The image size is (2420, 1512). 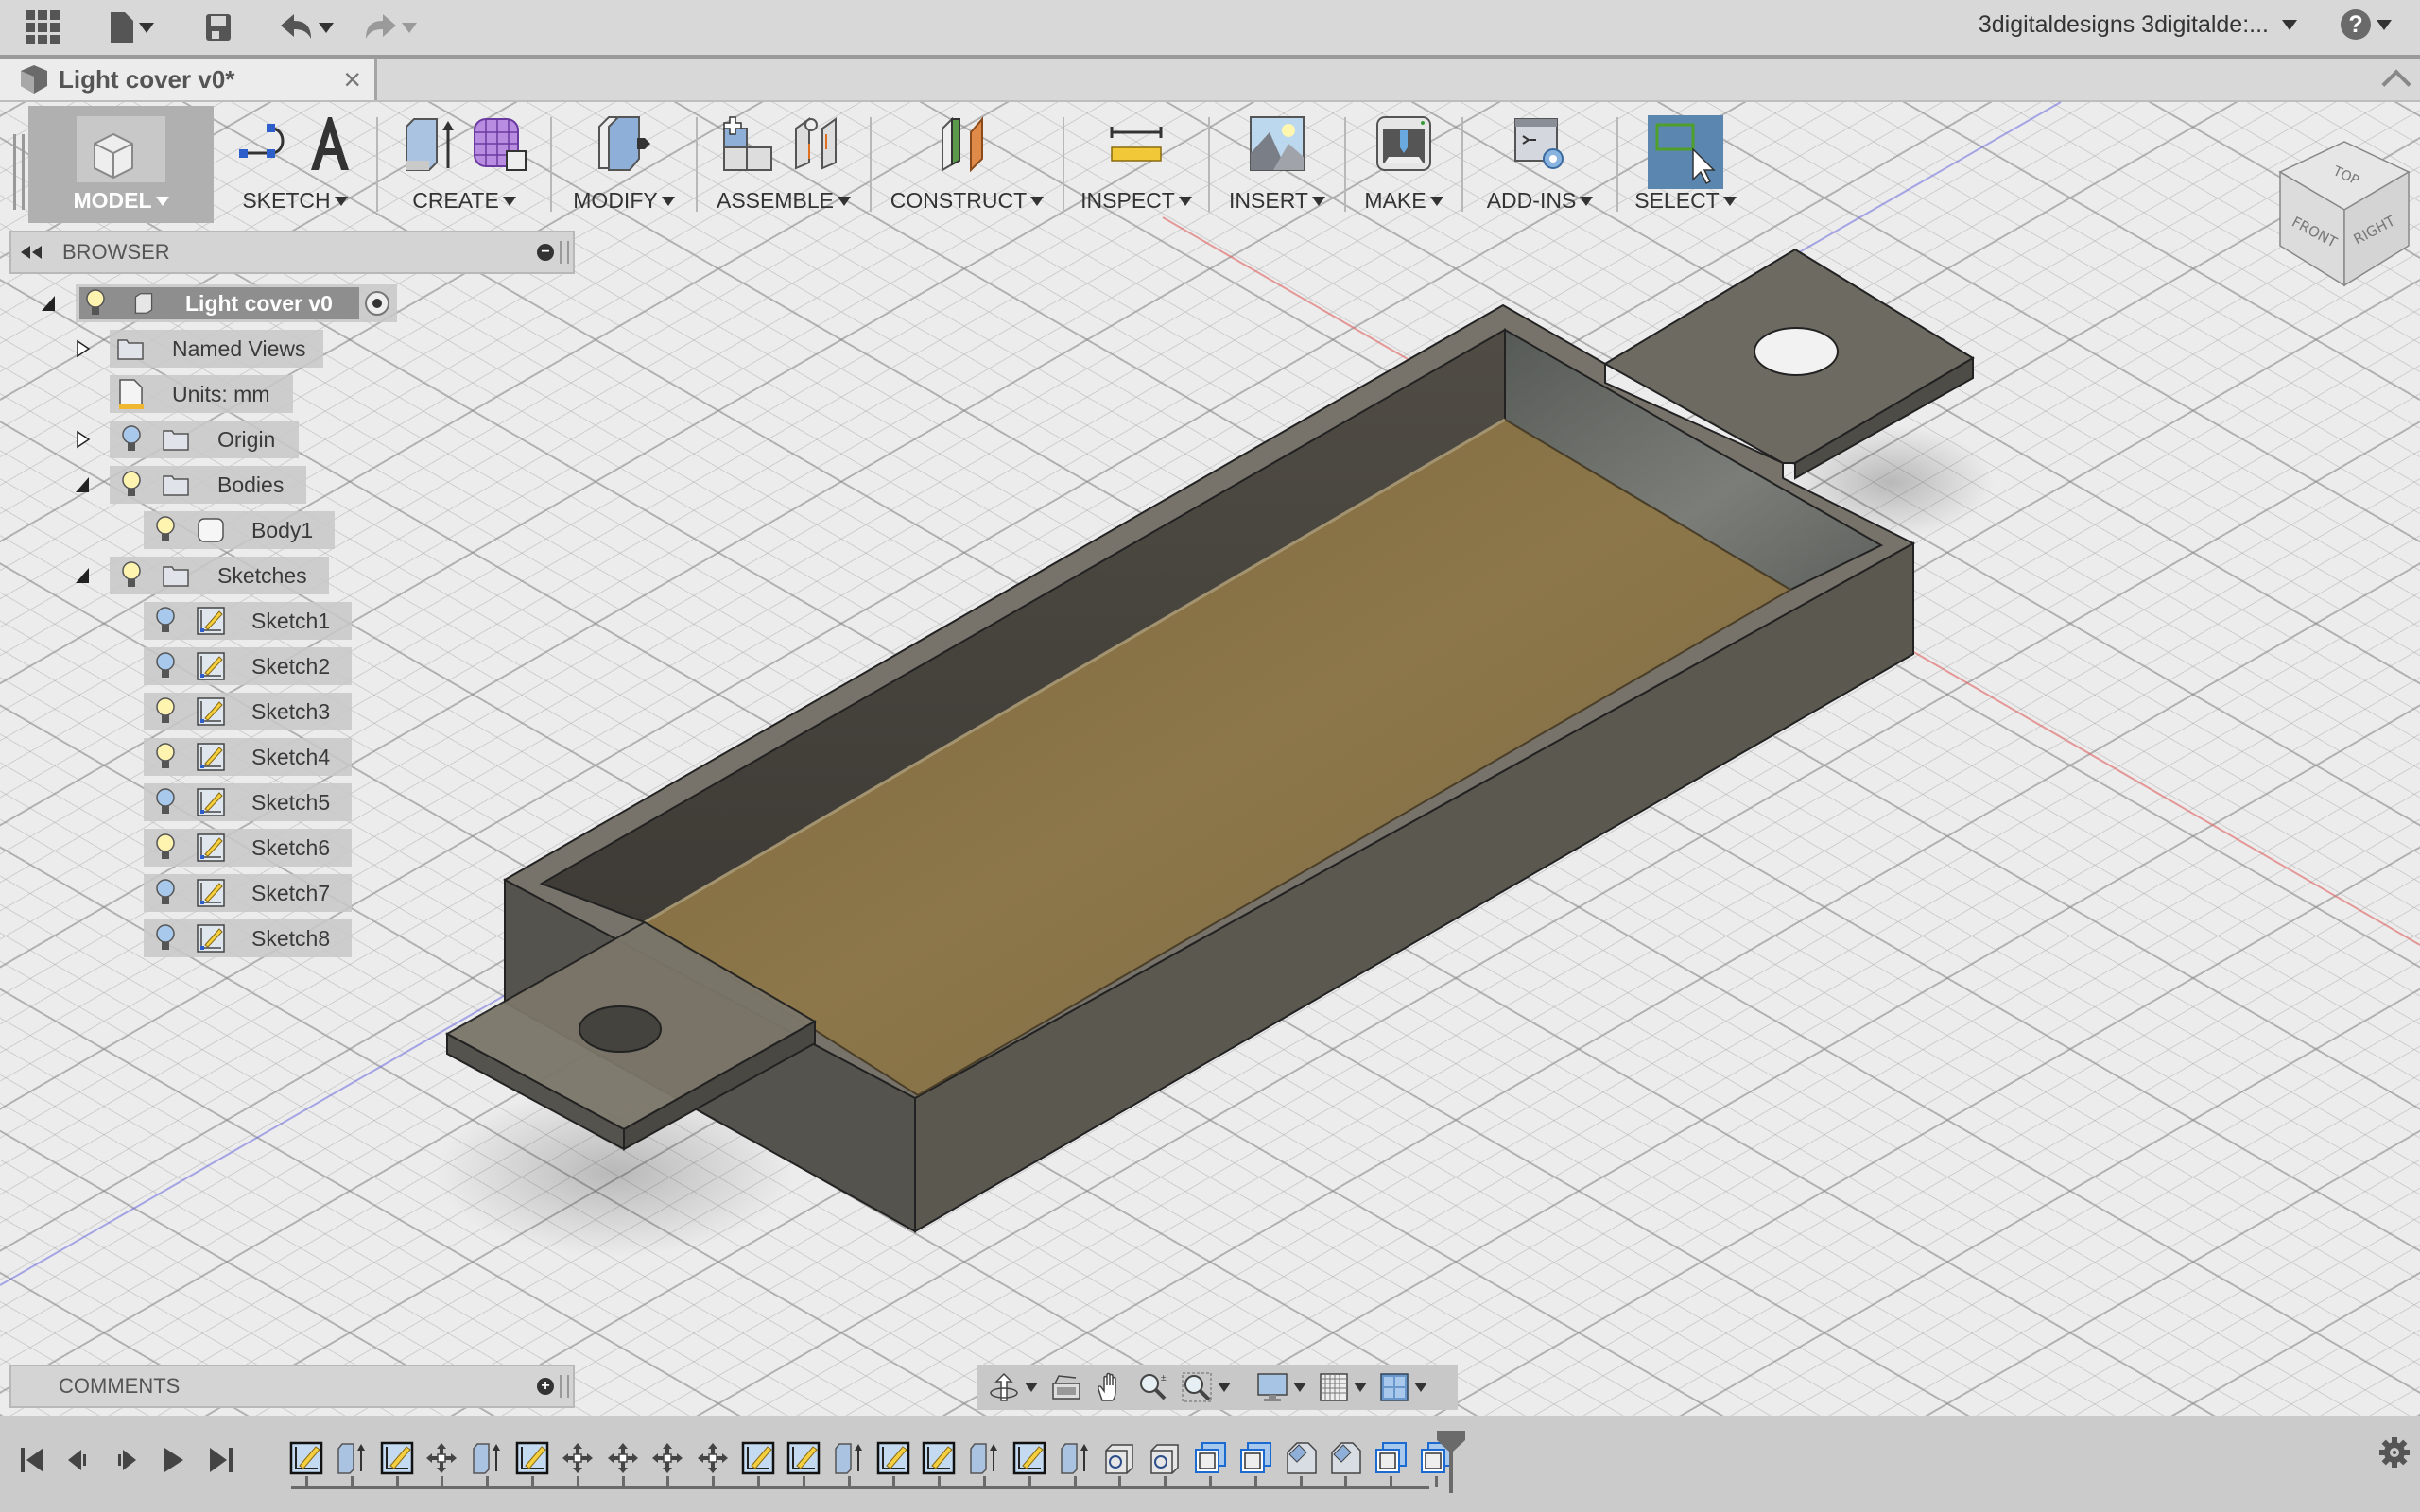 What do you see at coordinates (291, 847) in the screenshot?
I see `item-label: Sketch6` at bounding box center [291, 847].